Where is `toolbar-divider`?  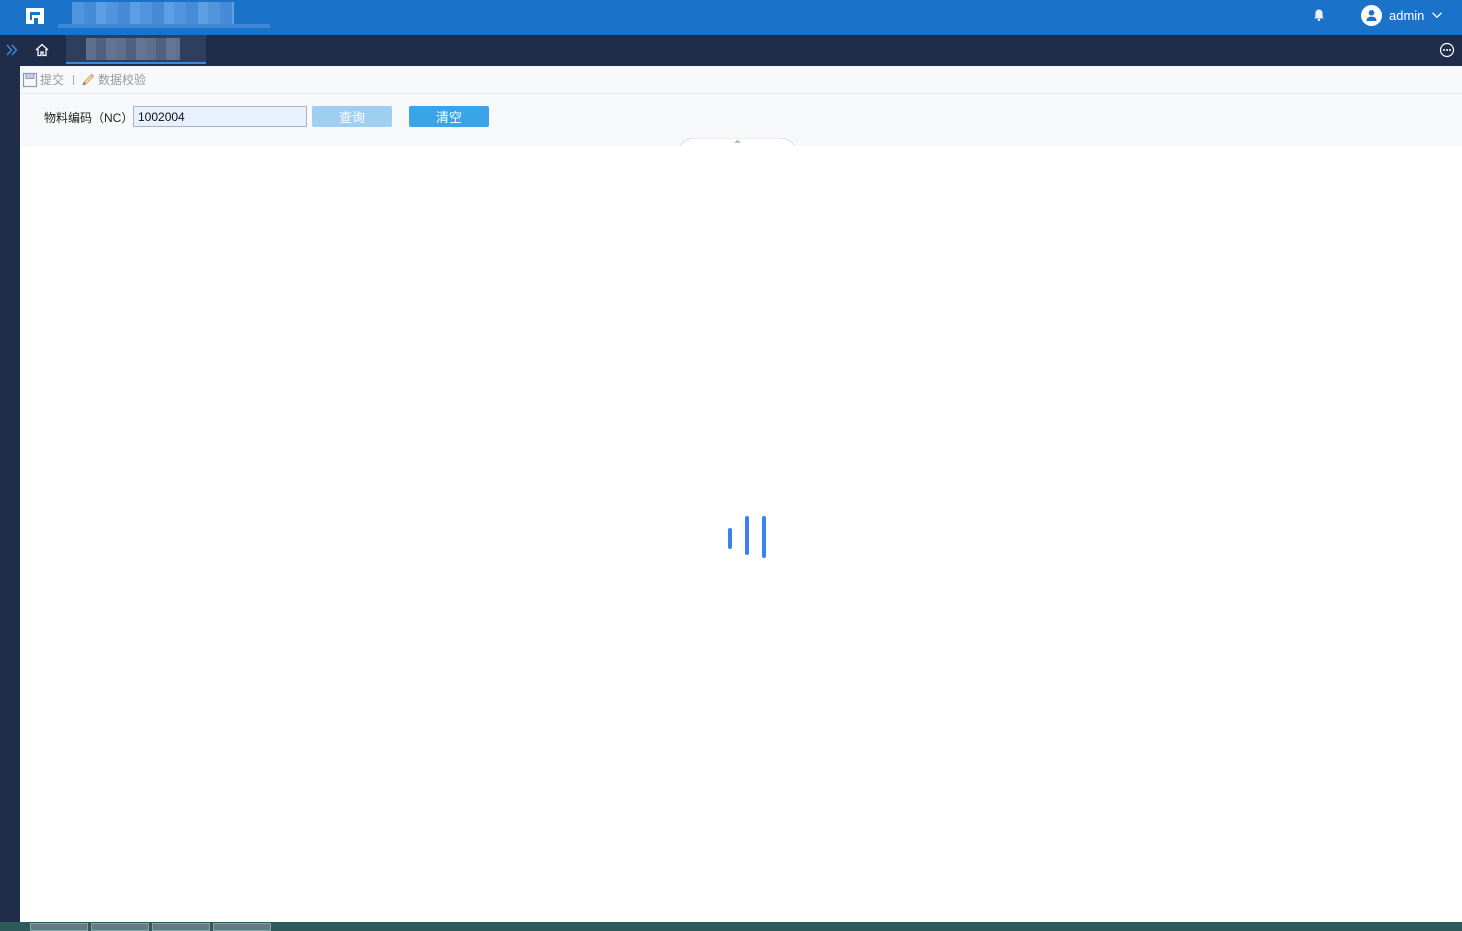 toolbar-divider is located at coordinates (74, 79).